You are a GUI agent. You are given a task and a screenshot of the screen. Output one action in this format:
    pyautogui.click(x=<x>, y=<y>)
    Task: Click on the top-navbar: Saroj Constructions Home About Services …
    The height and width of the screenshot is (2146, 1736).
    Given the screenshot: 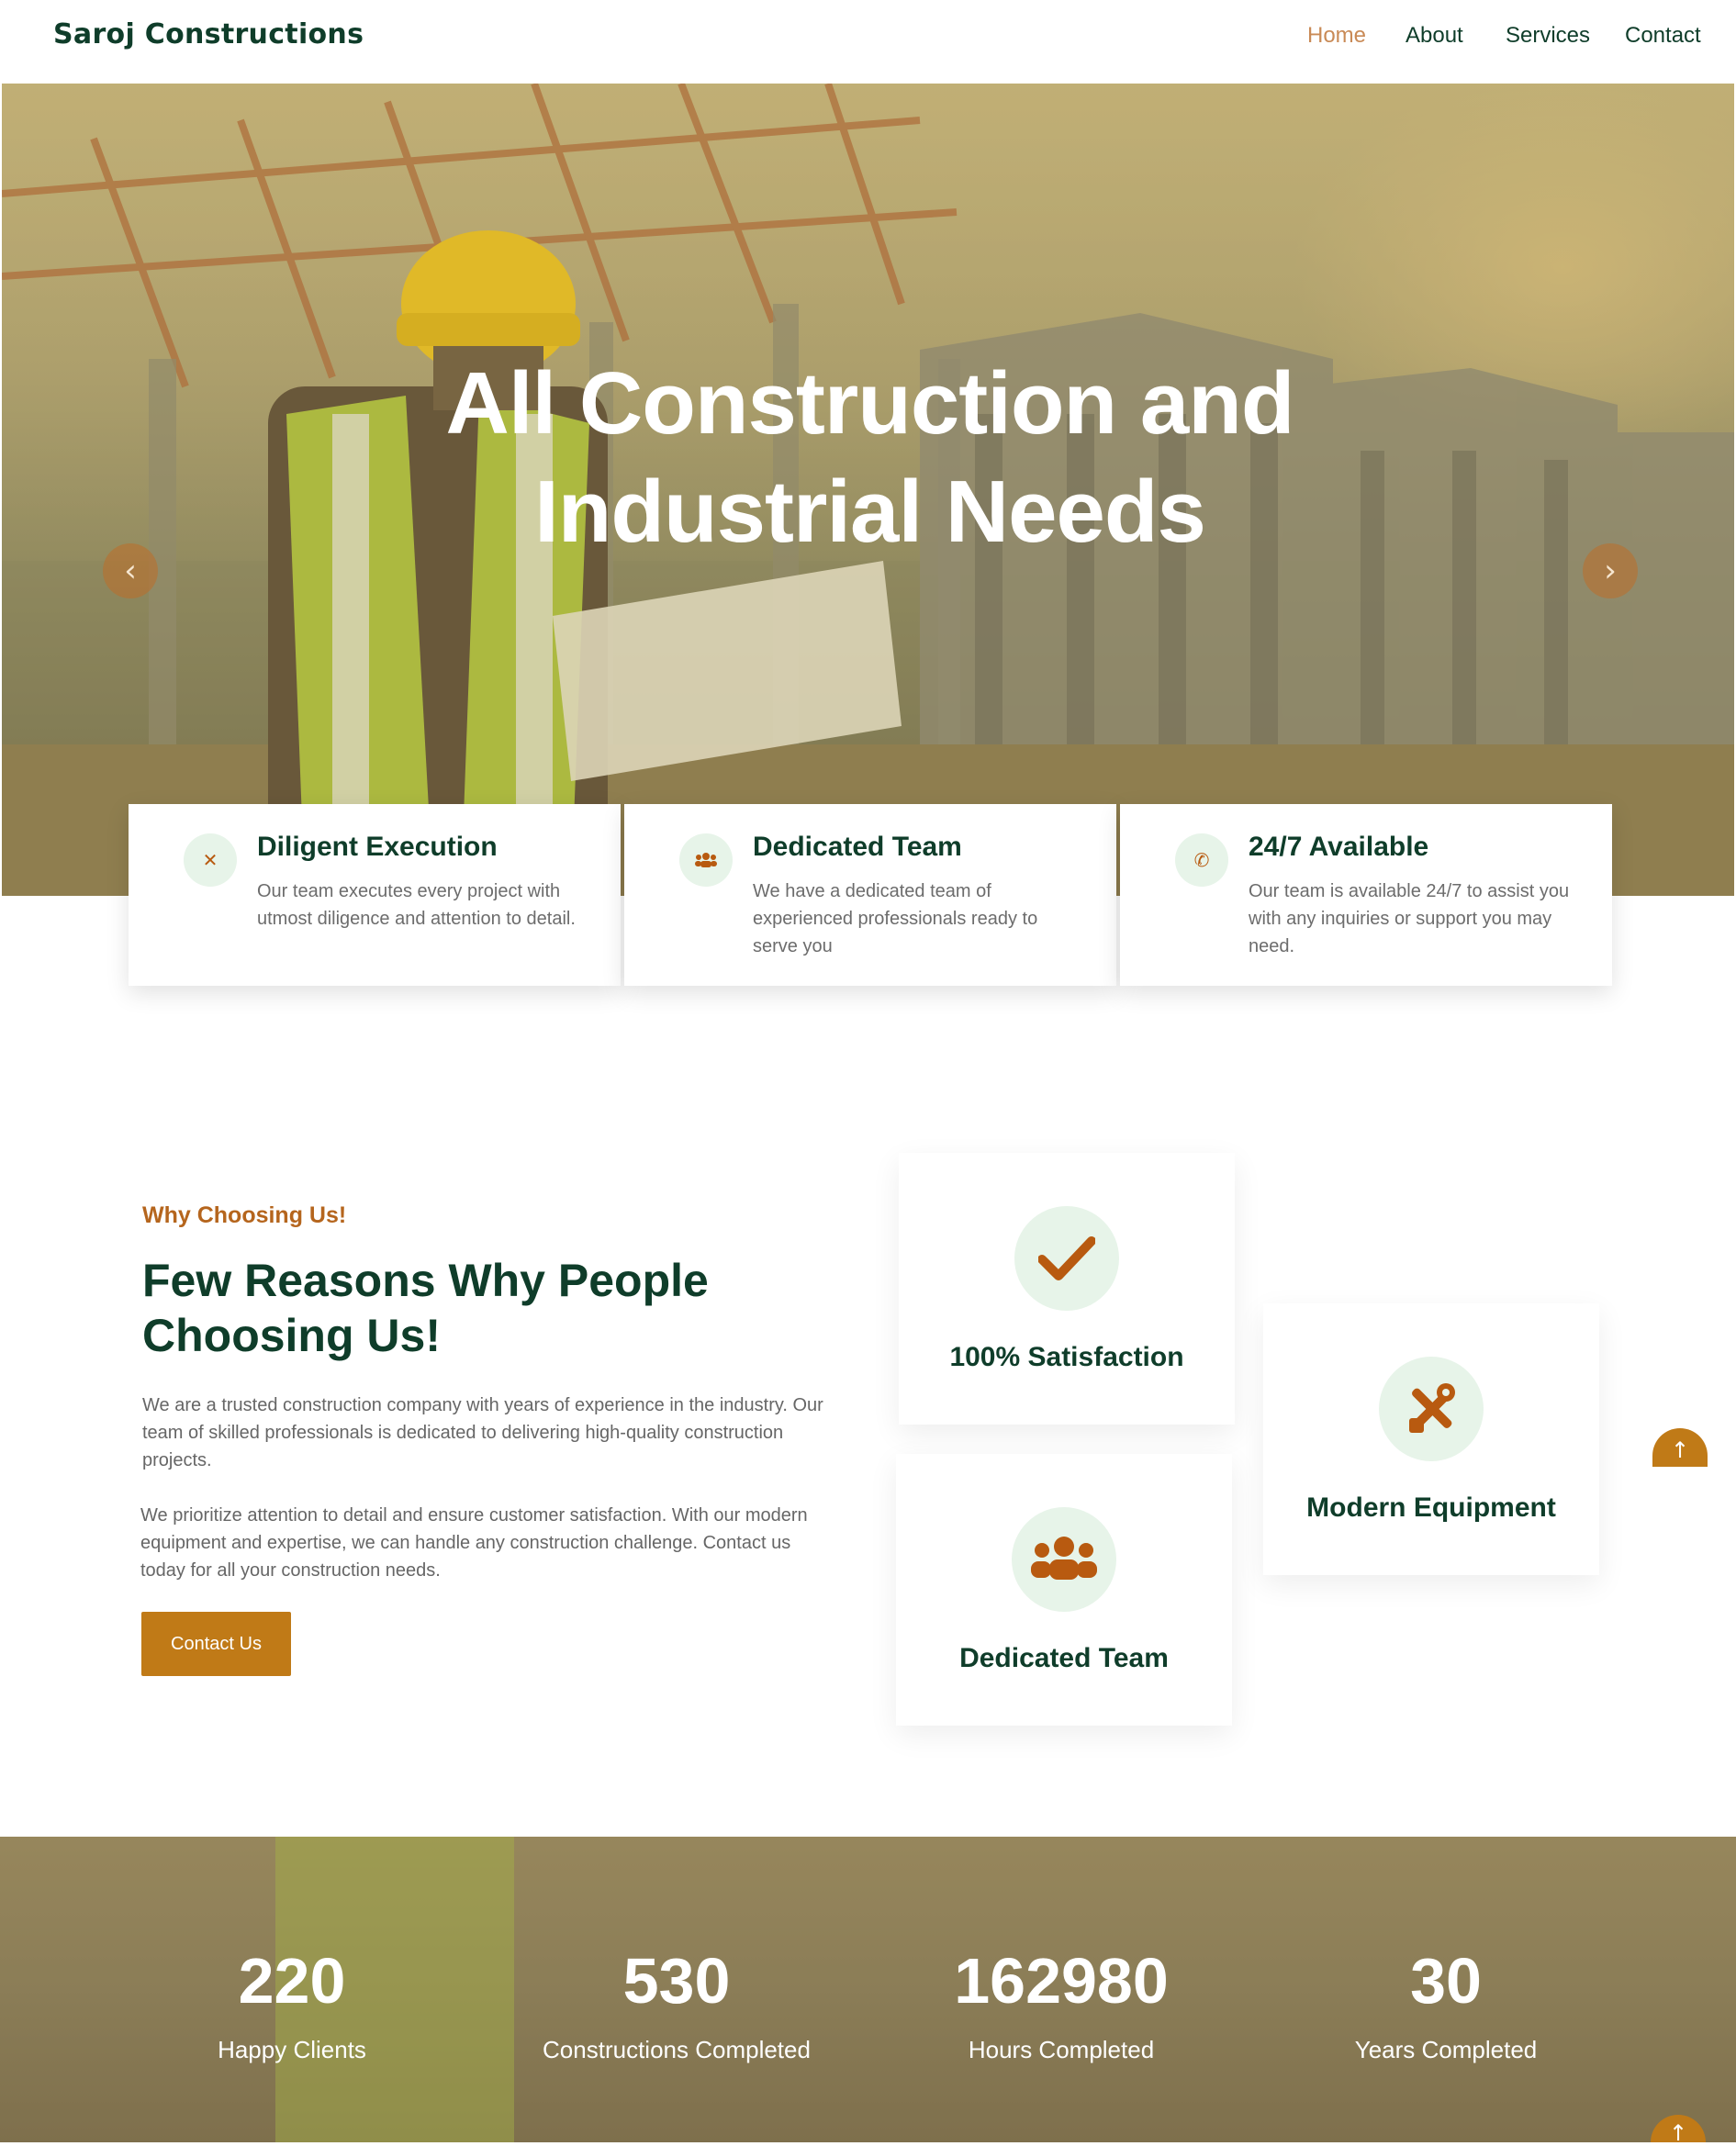 What is the action you would take?
    pyautogui.click(x=868, y=42)
    